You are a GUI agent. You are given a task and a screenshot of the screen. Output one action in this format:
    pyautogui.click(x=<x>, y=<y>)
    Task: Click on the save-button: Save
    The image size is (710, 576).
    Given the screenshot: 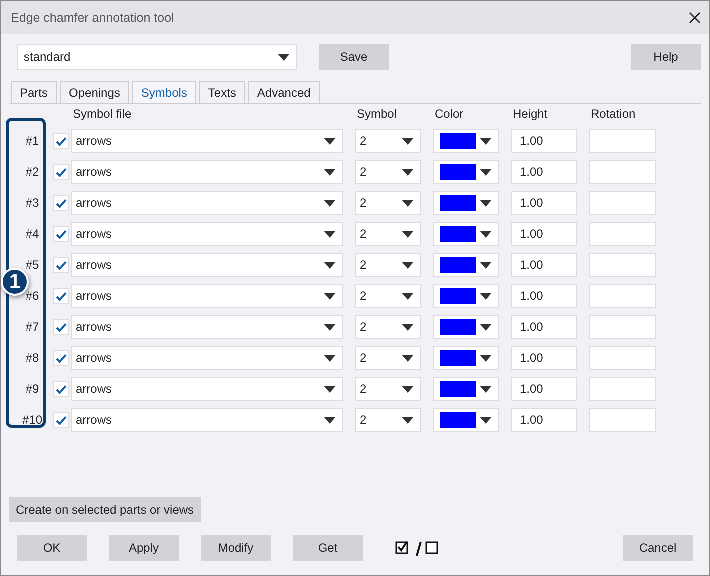 What is the action you would take?
    pyautogui.click(x=354, y=57)
    